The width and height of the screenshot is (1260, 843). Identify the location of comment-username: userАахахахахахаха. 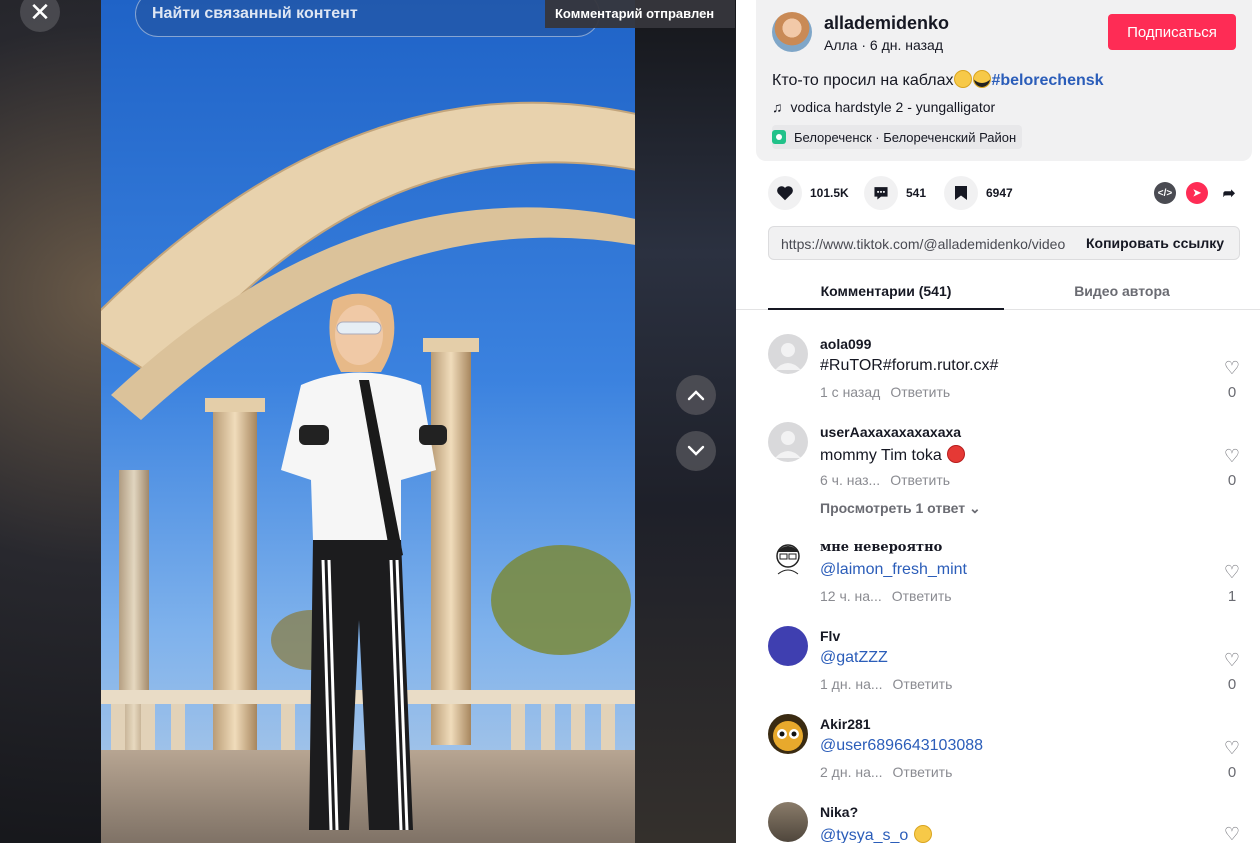
(890, 432).